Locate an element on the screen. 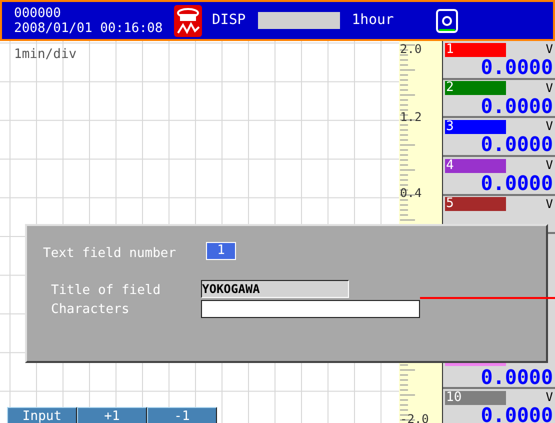 Image resolution: width=555 pixels, height=423 pixels. mode-label: DISP is located at coordinates (229, 20).